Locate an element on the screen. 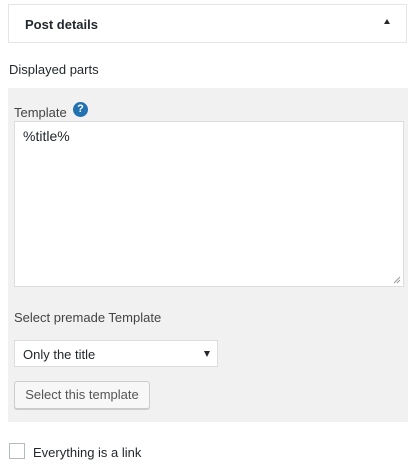 This screenshot has height=469, width=417. help-icon: ? is located at coordinates (80, 109).